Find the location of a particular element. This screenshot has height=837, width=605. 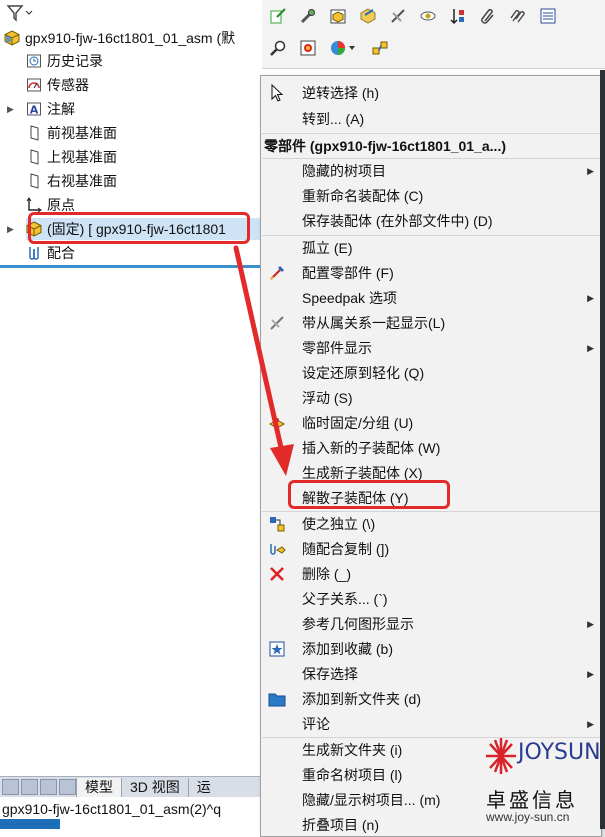

joysun-logo: JOYSUN 卓盛信息 www.joy-sun.cn is located at coordinates (542, 779).